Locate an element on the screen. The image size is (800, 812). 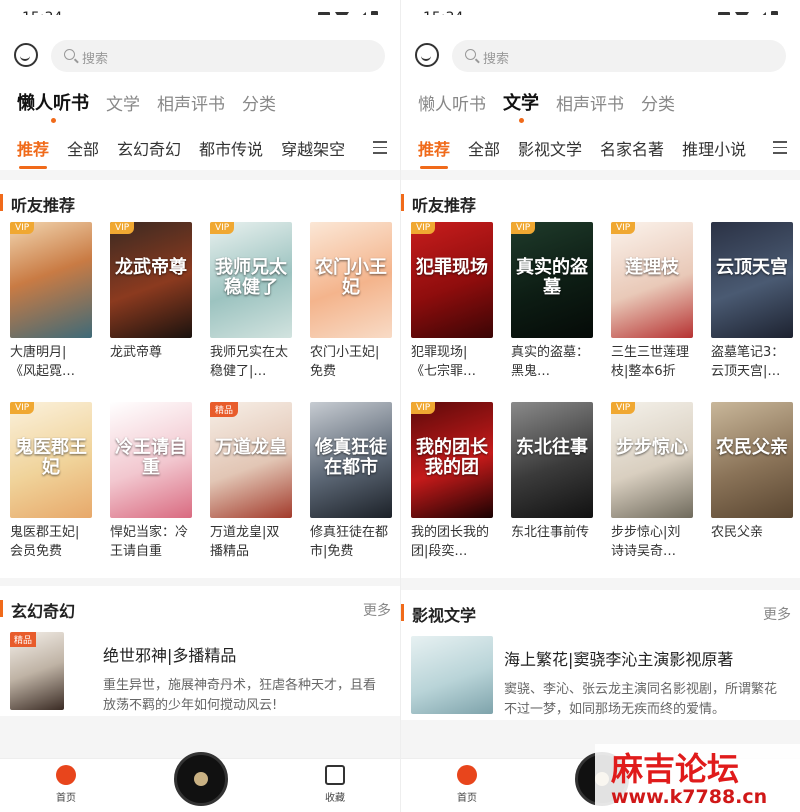
list-item-desc: 重生异世，施展神奇丹术，狂虐各种天才，且看放荡不羁的少年如何搅动风云! is located at coordinates (240, 695).